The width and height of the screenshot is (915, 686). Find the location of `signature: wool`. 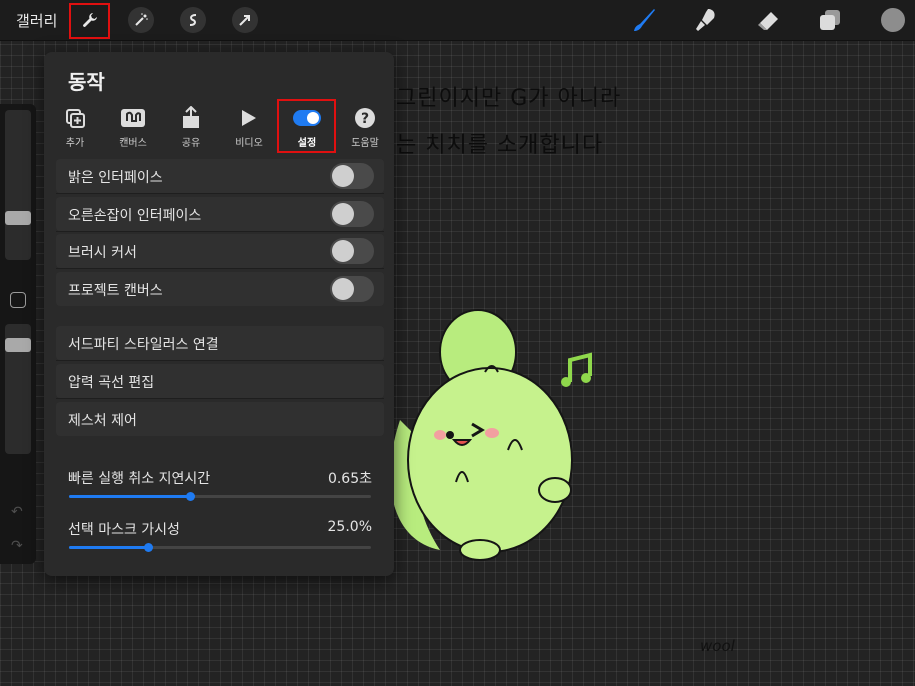

signature: wool is located at coordinates (717, 646).